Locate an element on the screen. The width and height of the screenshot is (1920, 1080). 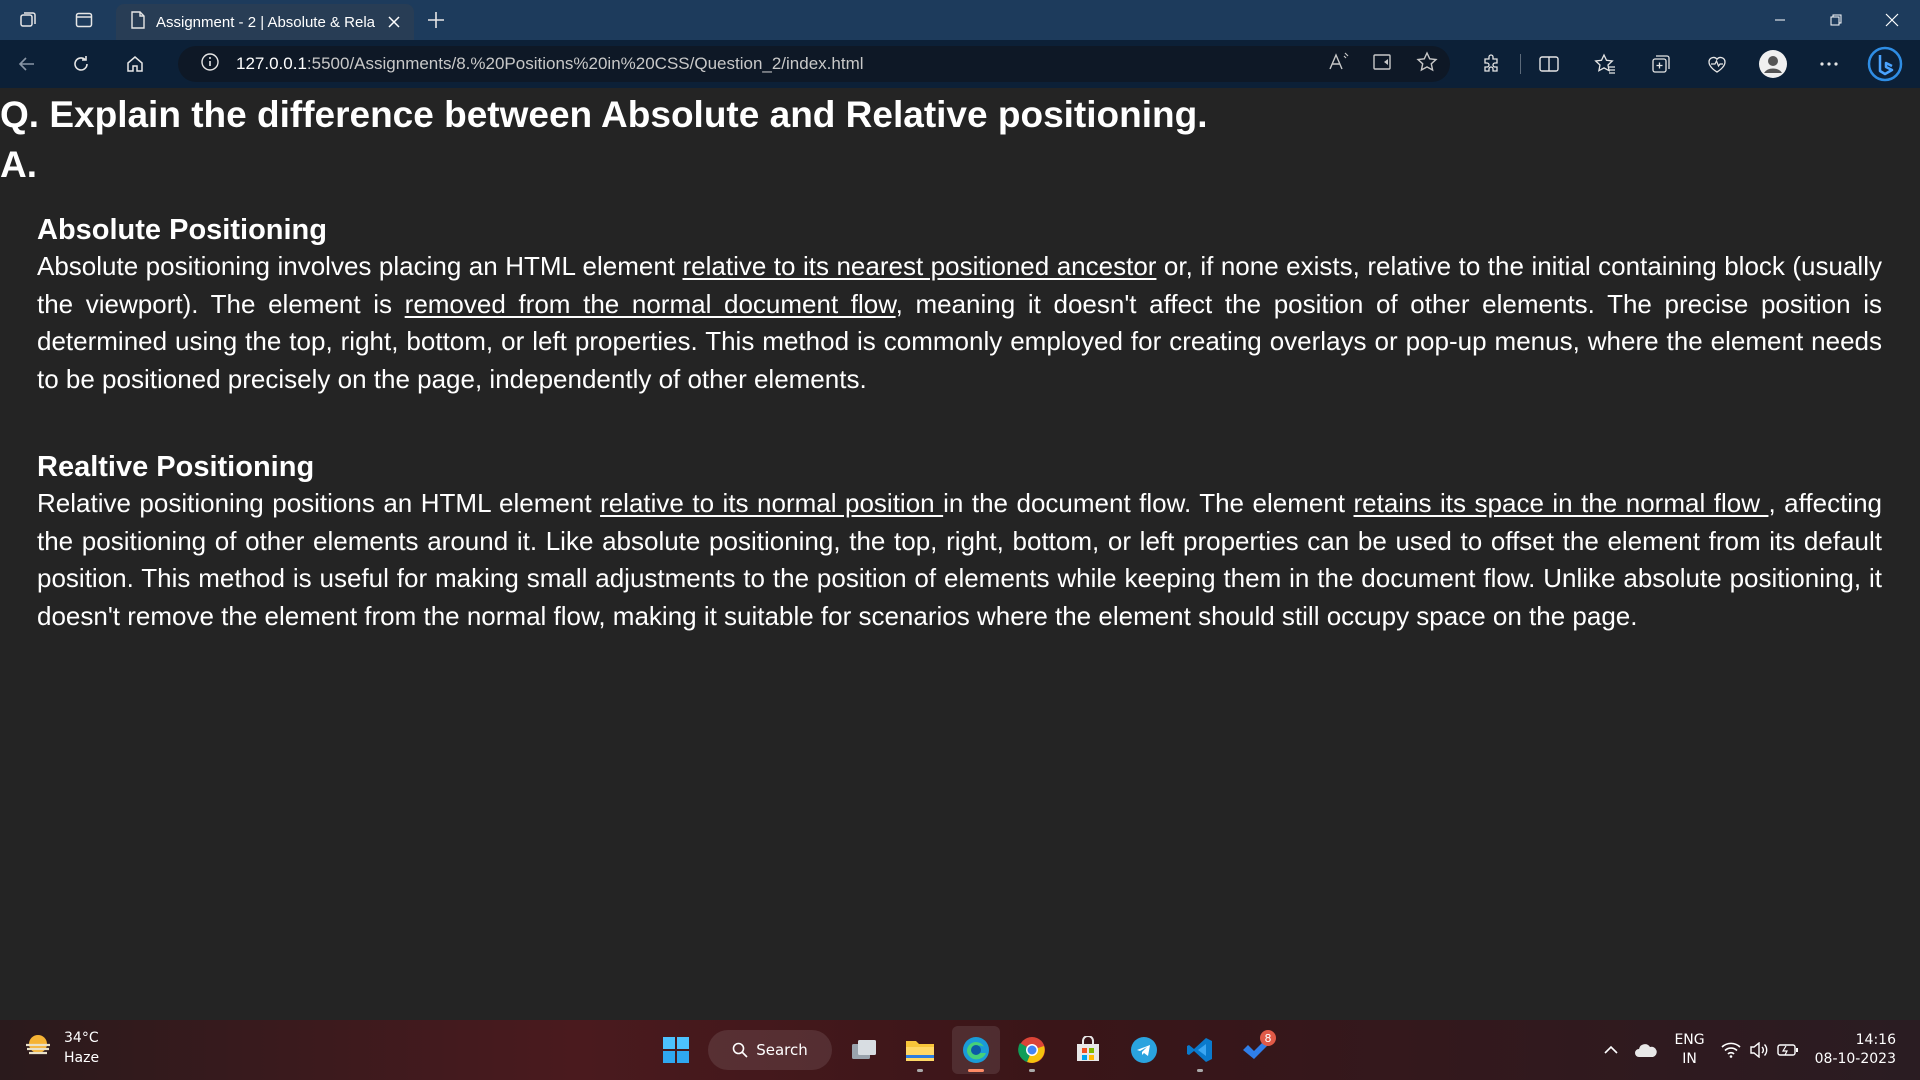
vscode-icon is located at coordinates (1200, 1050).